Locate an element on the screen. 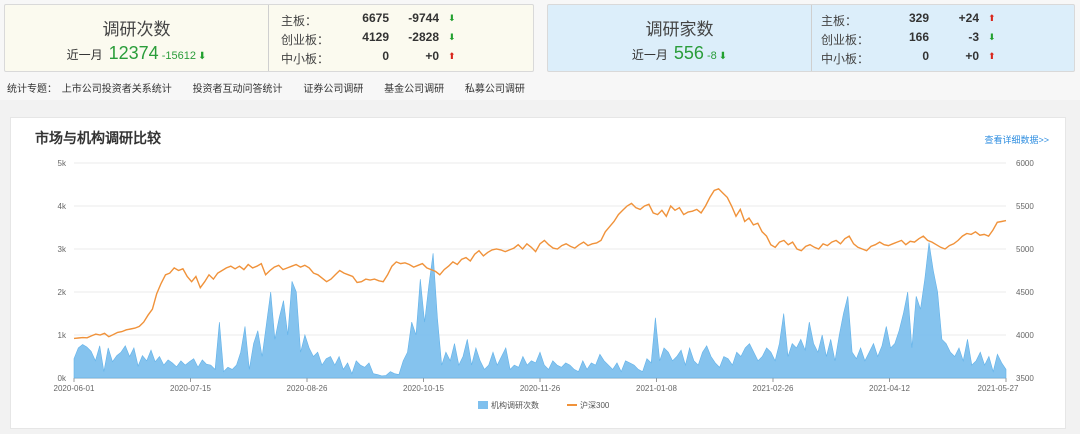 Image resolution: width=1080 pixels, height=434 pixels. x-tick-label: 2020-11-26 is located at coordinates (540, 388).